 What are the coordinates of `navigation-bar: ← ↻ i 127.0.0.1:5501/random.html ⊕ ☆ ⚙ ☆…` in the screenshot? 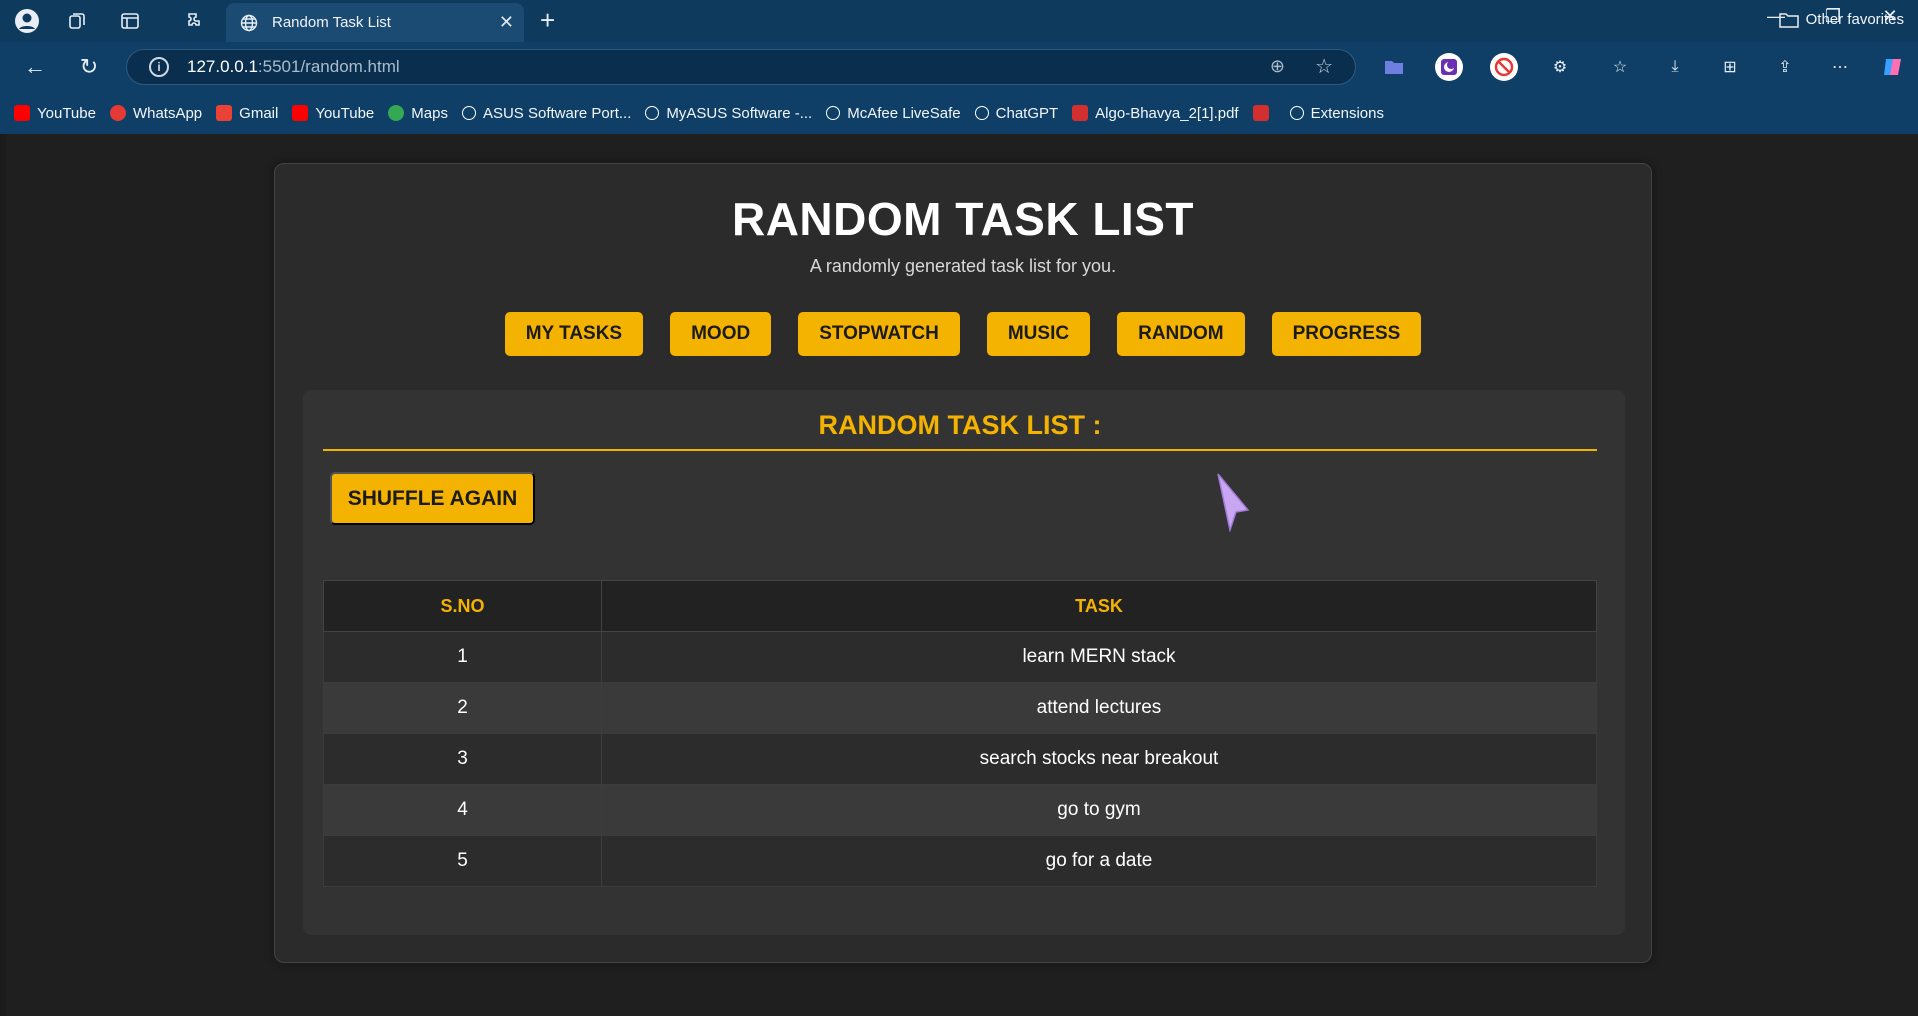 It's located at (959, 67).